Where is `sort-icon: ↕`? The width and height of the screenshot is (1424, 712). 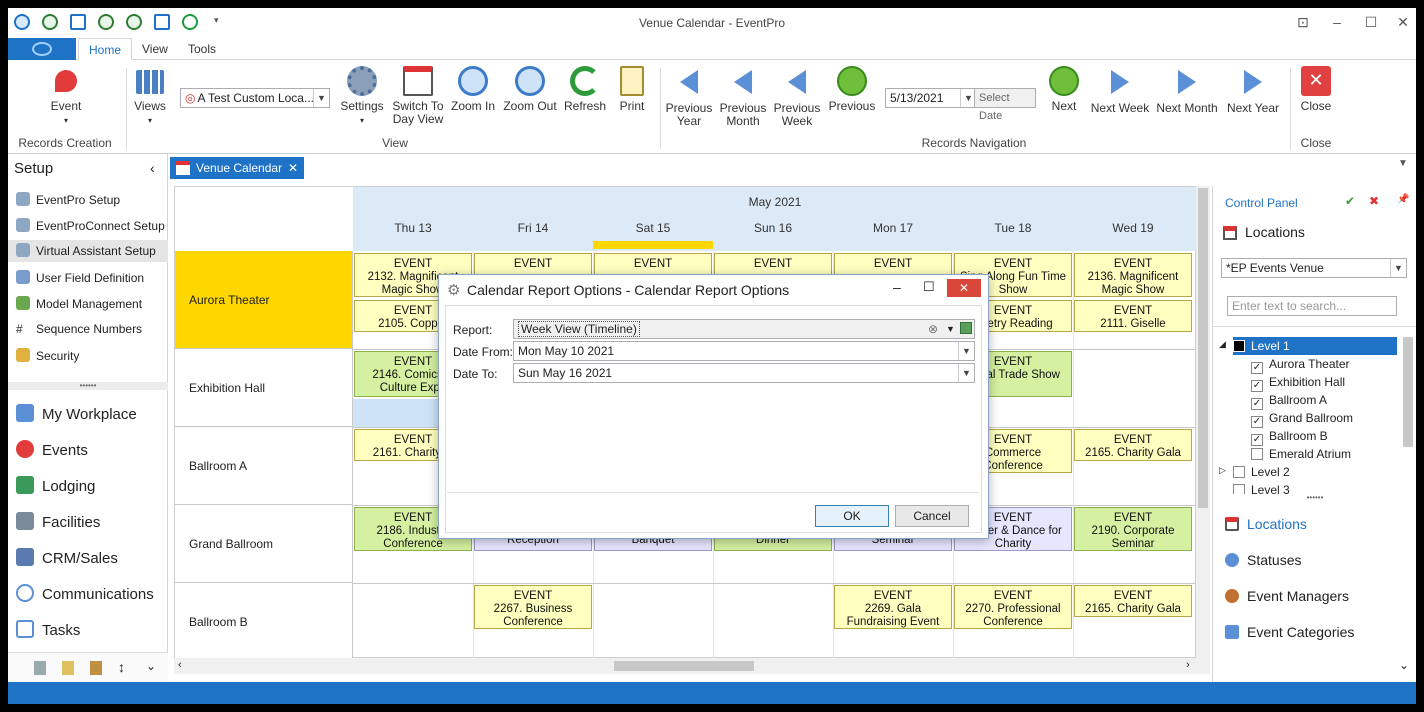 sort-icon: ↕ is located at coordinates (121, 667).